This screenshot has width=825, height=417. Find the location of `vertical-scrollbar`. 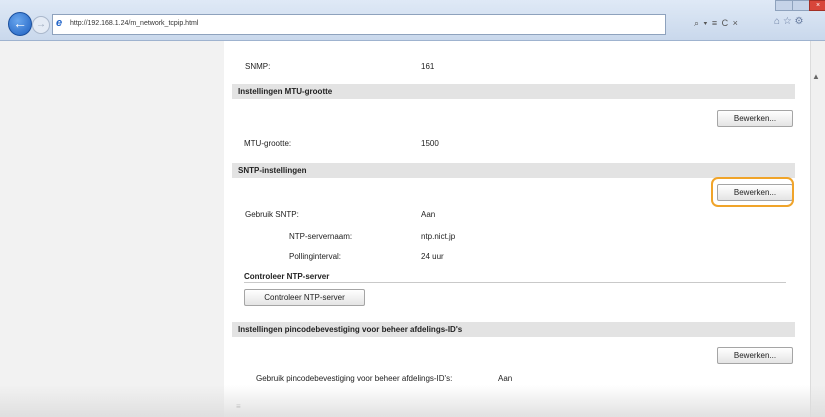

vertical-scrollbar is located at coordinates (817, 229).